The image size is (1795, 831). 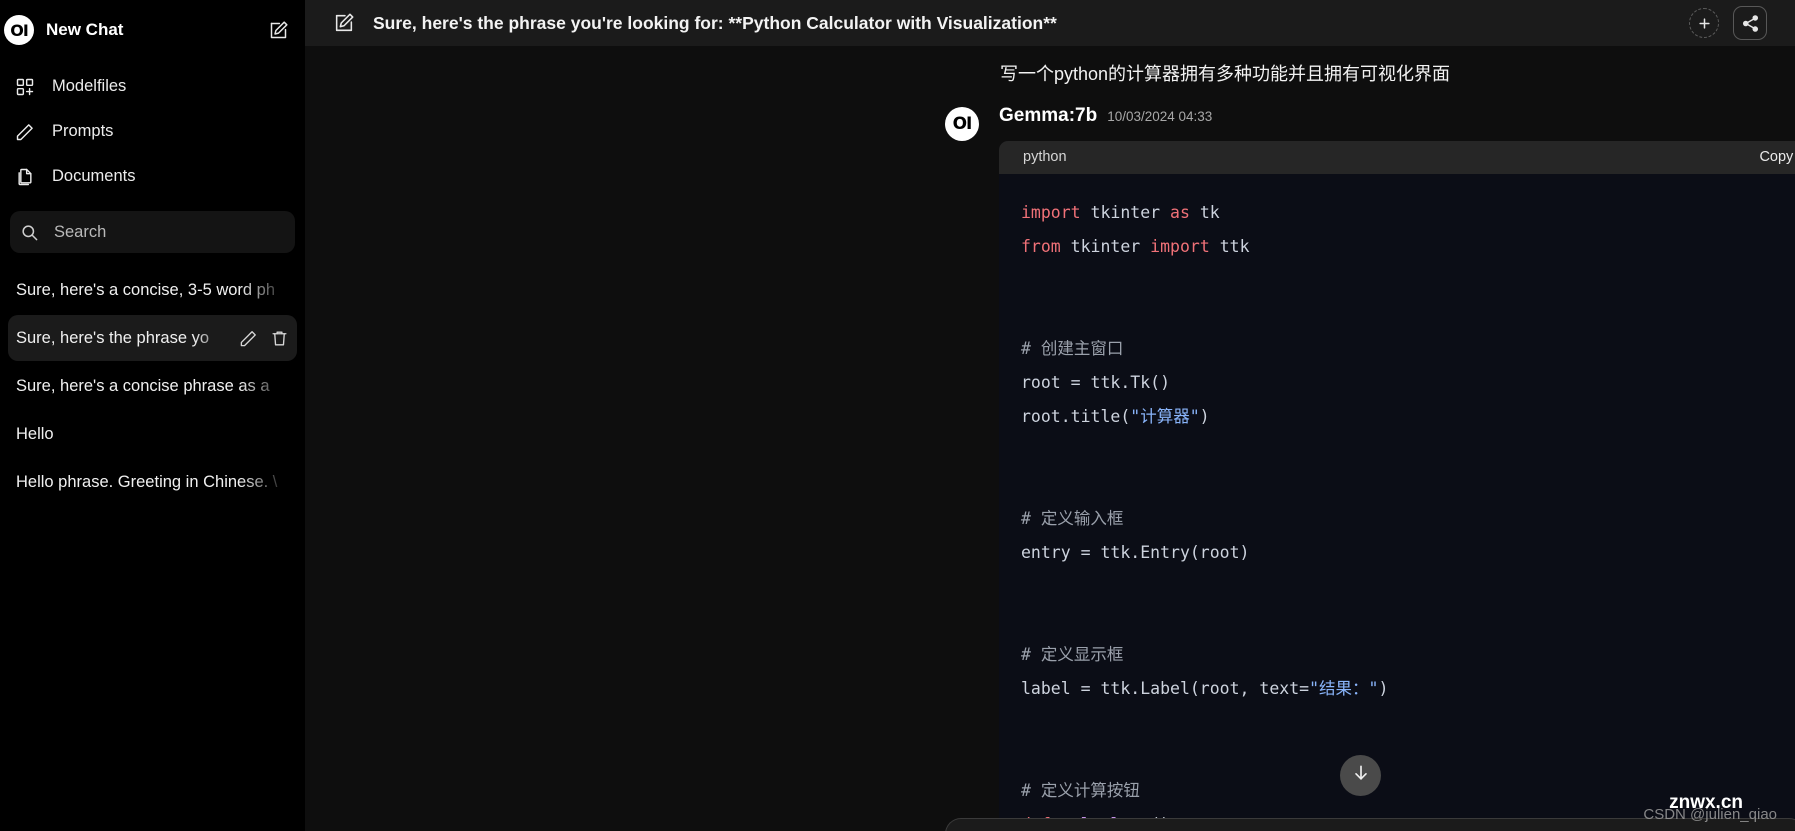 I want to click on chat-history-item: Hello, so click(x=152, y=434).